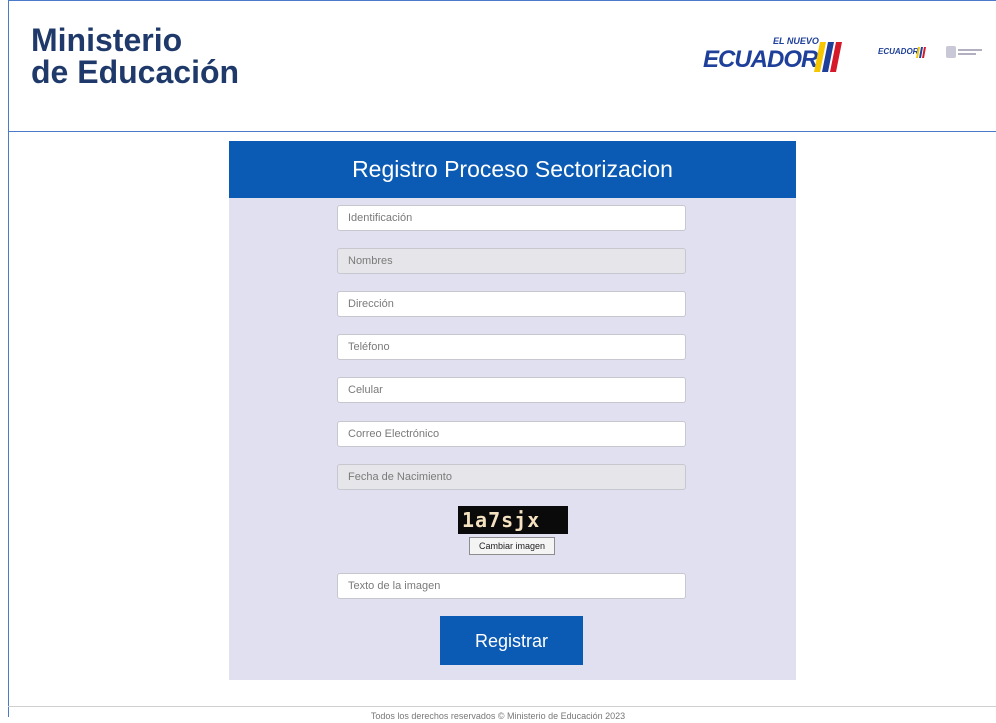 Image resolution: width=996 pixels, height=723 pixels. Describe the element at coordinates (135, 72) in the screenshot. I see `brand-line-2: de Educación` at that location.